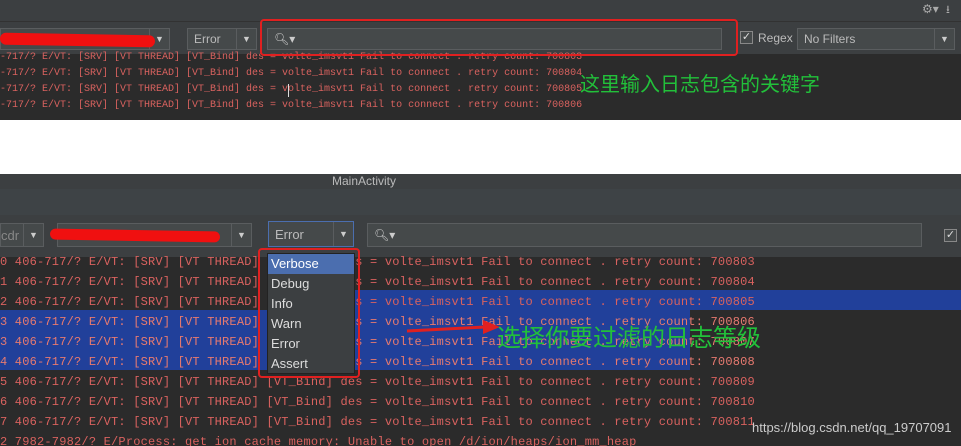 This screenshot has width=961, height=446. I want to click on filter-config-combo: No Filters ▼, so click(876, 39).